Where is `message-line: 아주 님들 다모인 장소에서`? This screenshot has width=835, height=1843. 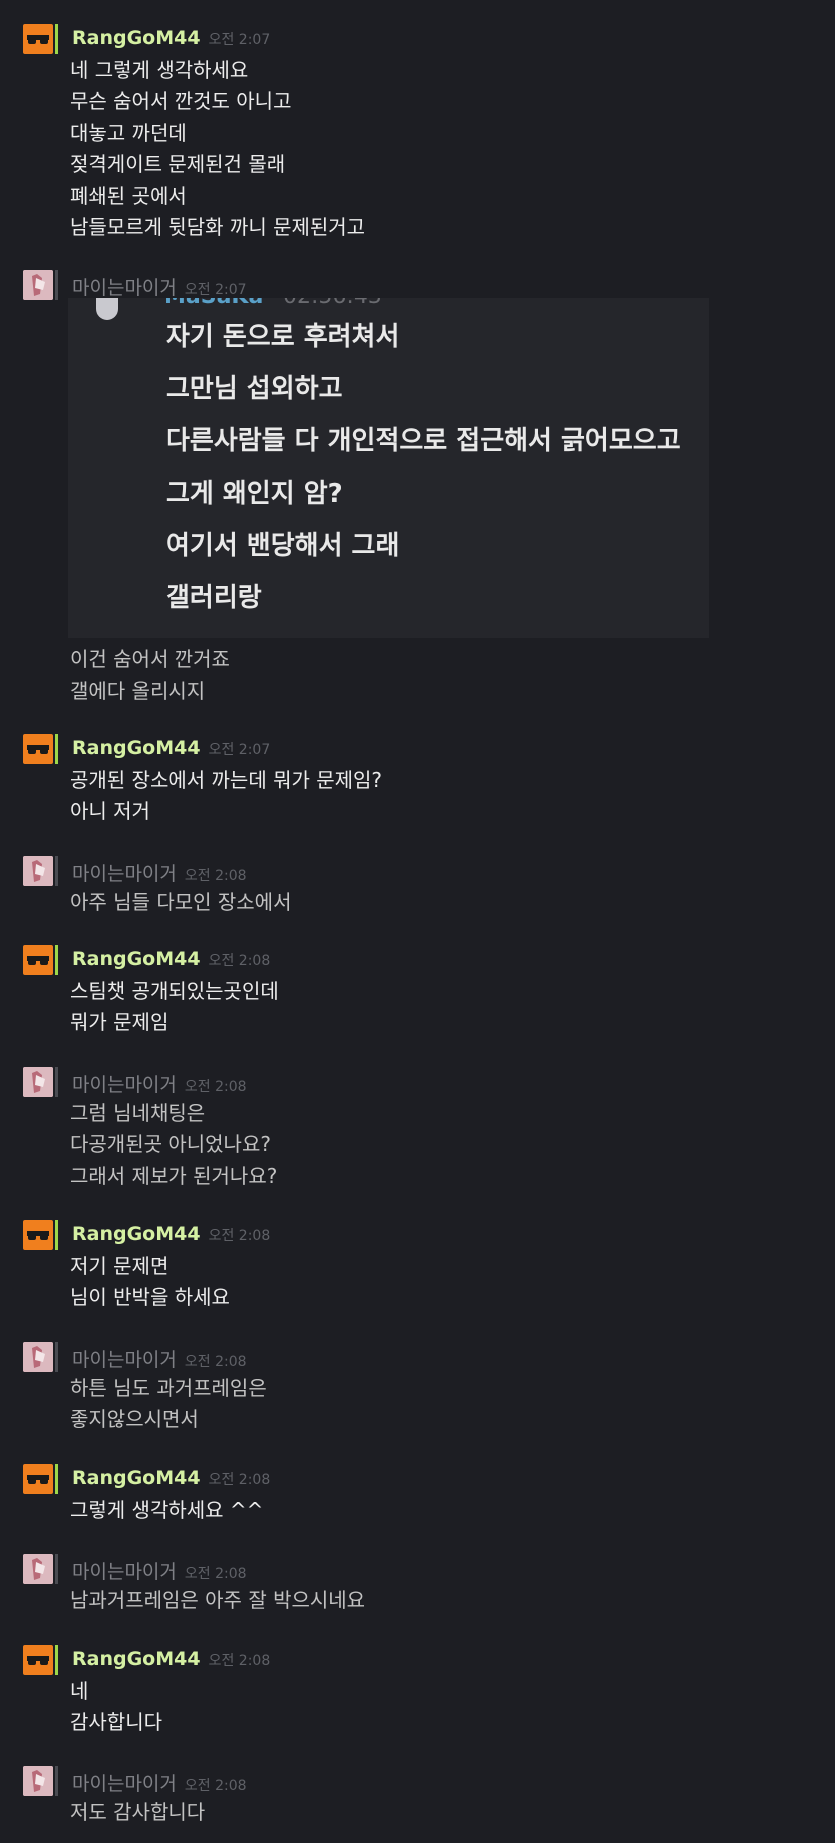 message-line: 아주 님들 다모인 장소에서 is located at coordinates (181, 902).